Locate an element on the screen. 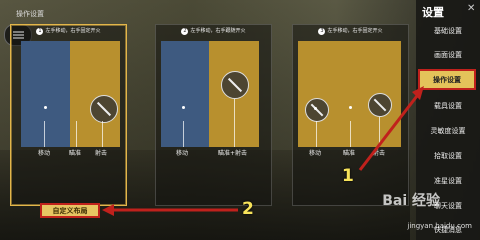 Image resolution: width=480 pixels, height=240 pixels. arrow-2-head is located at coordinates (108, 210).